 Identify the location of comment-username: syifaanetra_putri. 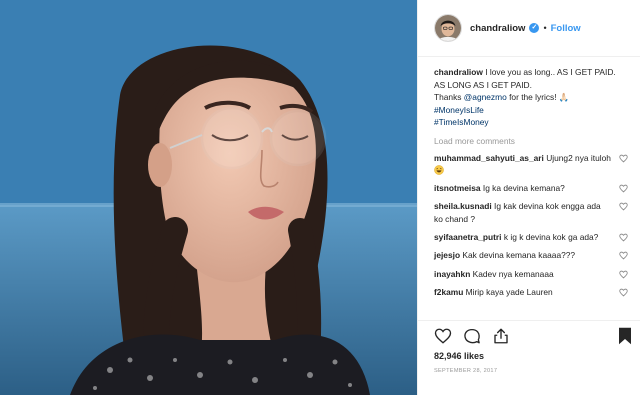
(468, 237).